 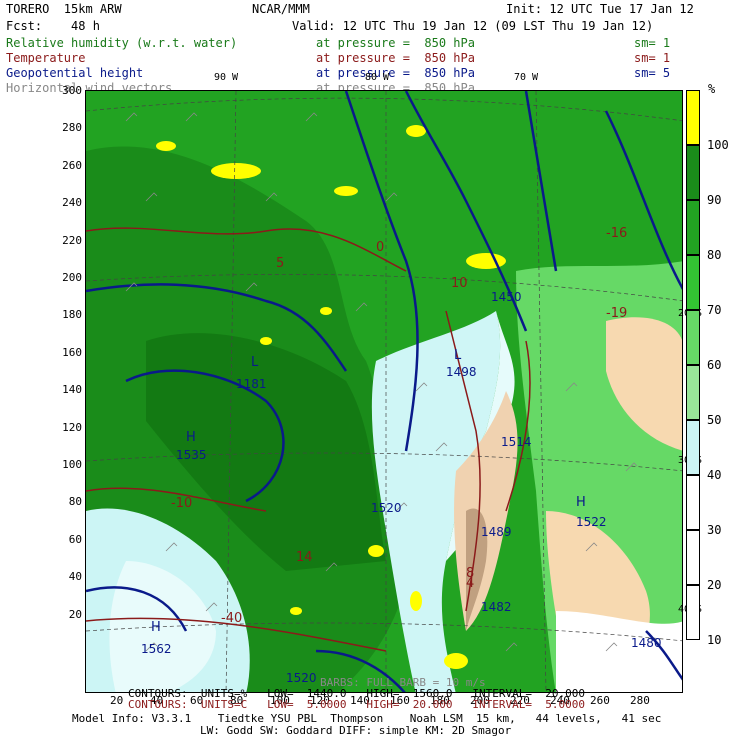 What do you see at coordinates (231, 618) in the screenshot?
I see `temp-label: -40` at bounding box center [231, 618].